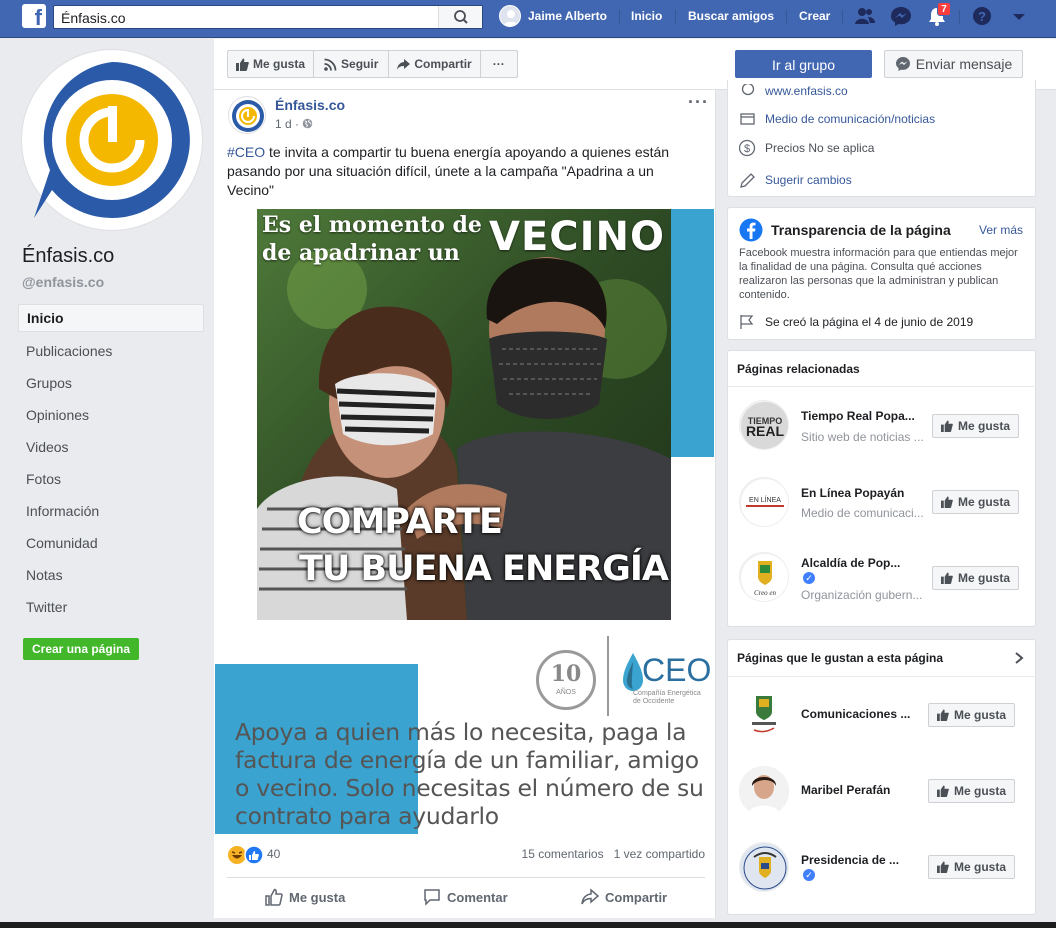 The height and width of the screenshot is (928, 1056). What do you see at coordinates (247, 115) in the screenshot?
I see `post-author-avatar` at bounding box center [247, 115].